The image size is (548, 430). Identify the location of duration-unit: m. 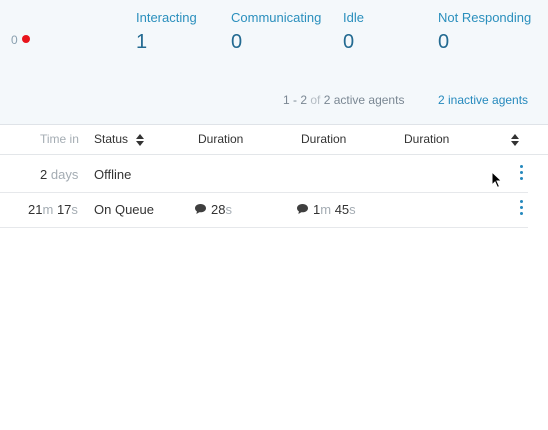
(326, 209).